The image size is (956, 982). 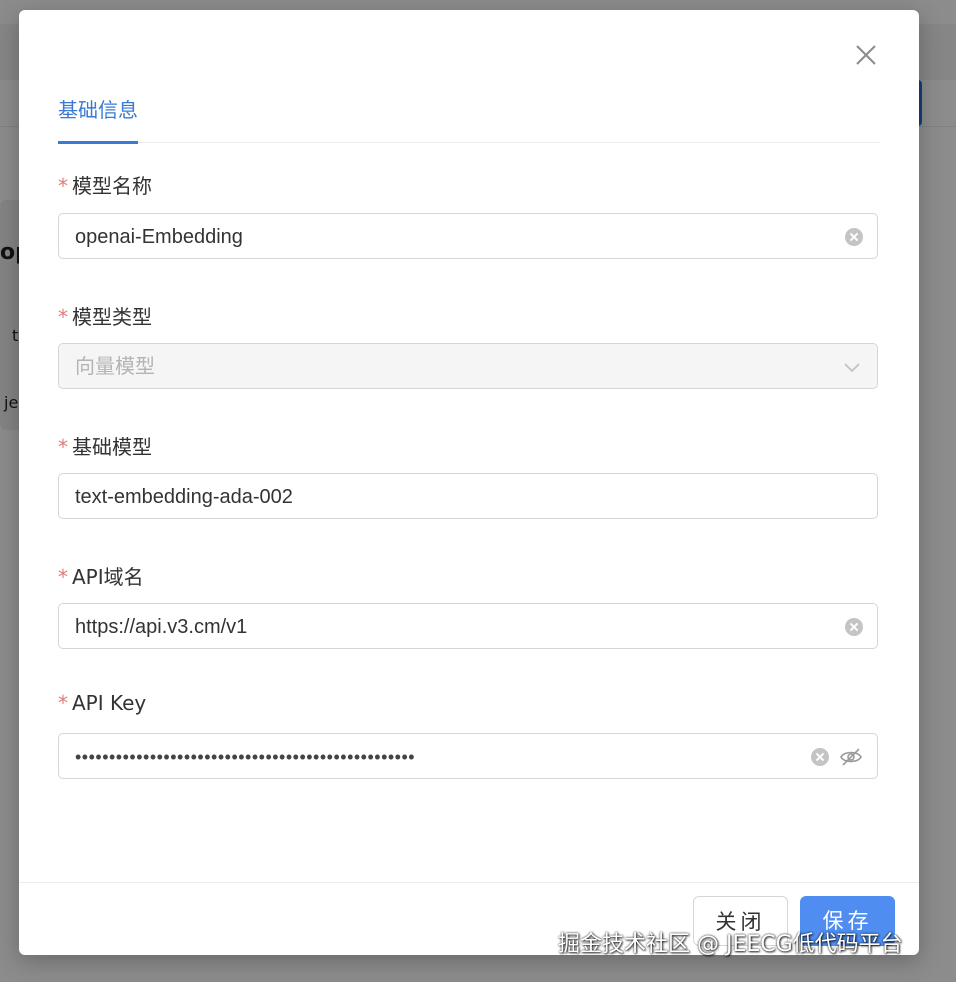 I want to click on api-domain-input: https://api.v3.cm/v1, so click(x=468, y=626).